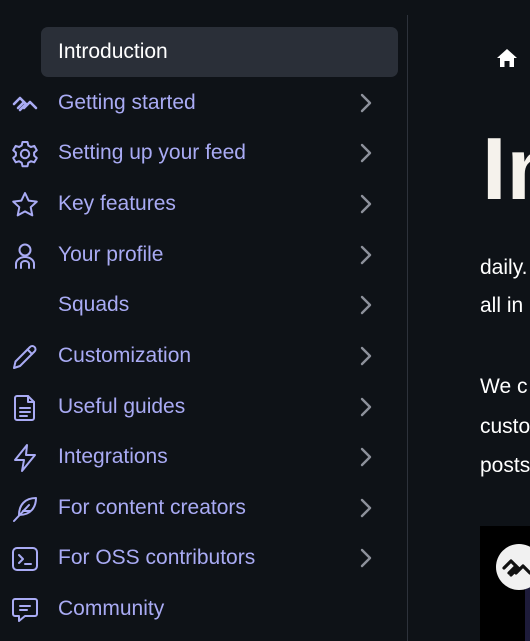  I want to click on user-icon, so click(25, 256).